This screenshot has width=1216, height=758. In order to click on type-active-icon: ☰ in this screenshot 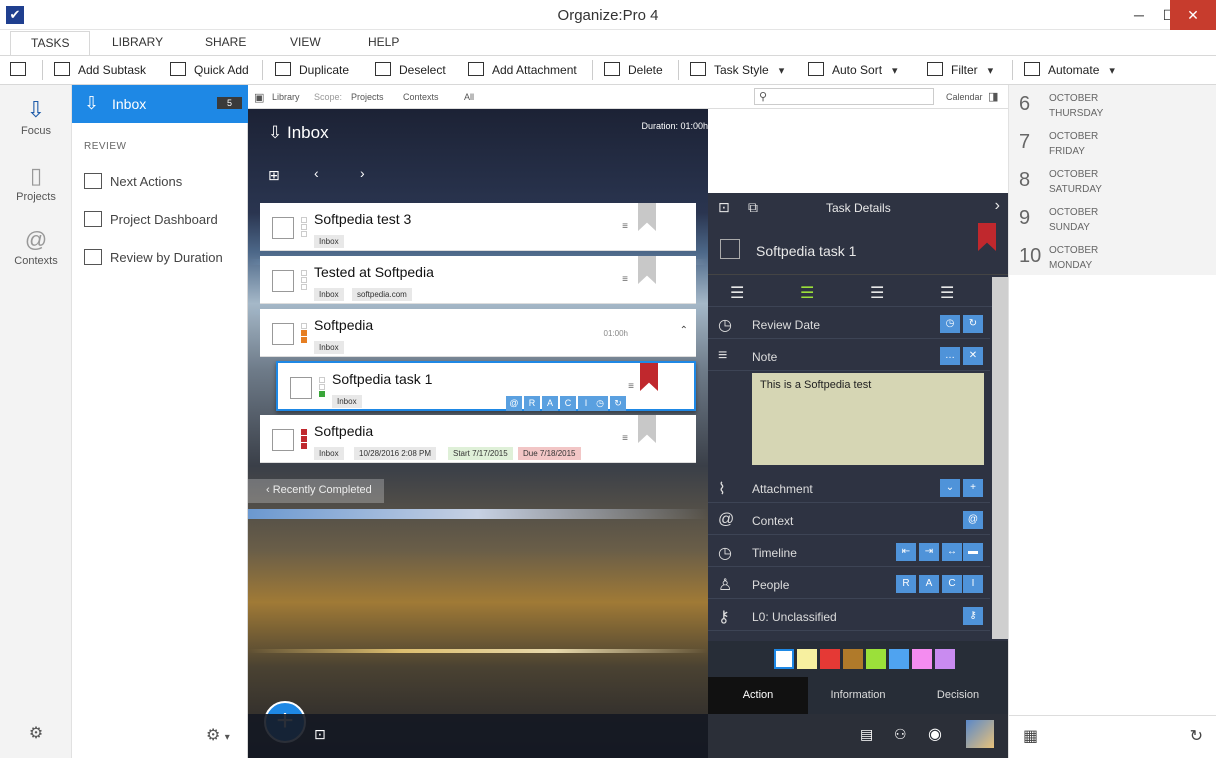, I will do `click(807, 293)`.